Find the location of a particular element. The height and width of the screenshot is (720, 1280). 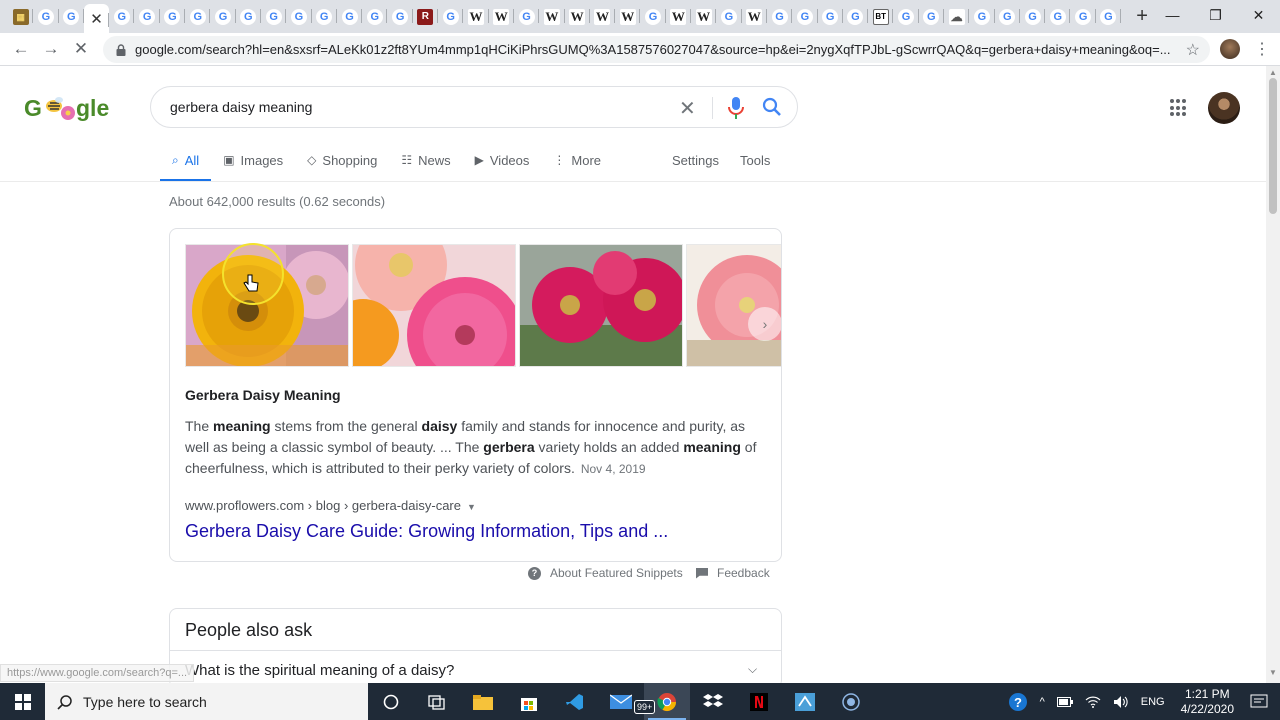

settings-link: Settings is located at coordinates (695, 160).